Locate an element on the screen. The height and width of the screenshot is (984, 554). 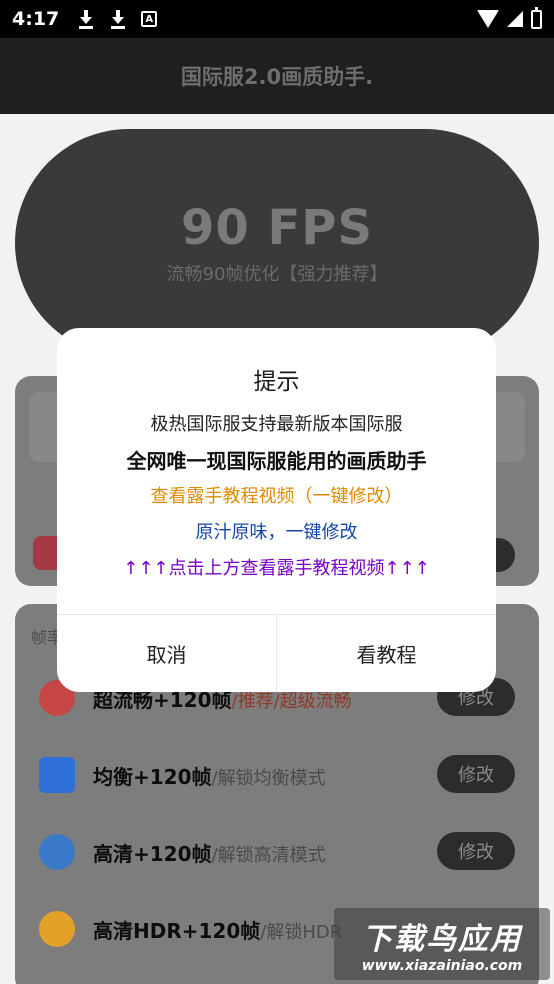
notification-icons: A is located at coordinates (117, 19).